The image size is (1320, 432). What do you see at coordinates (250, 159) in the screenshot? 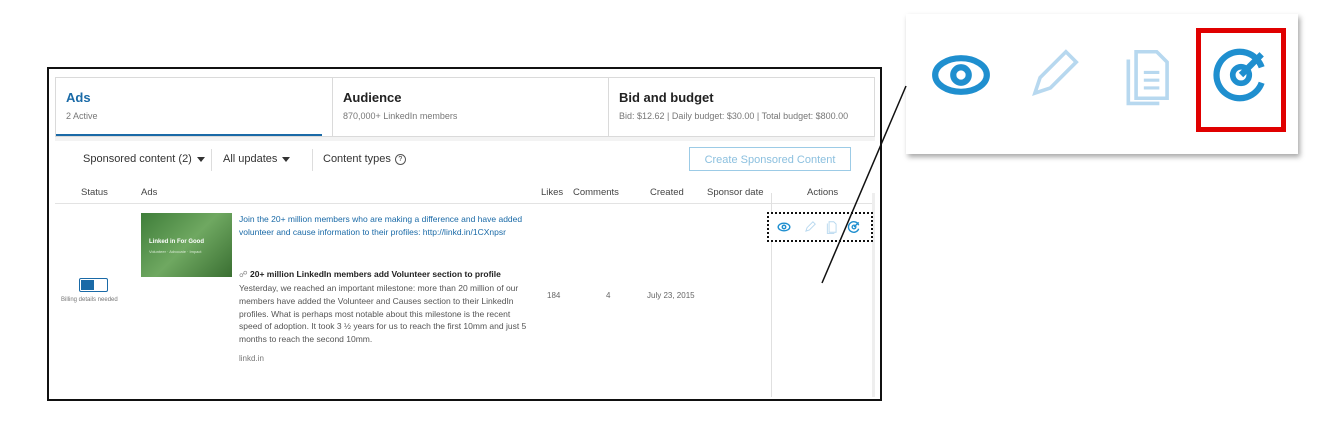
I see `all-updates-label: All updates` at bounding box center [250, 159].